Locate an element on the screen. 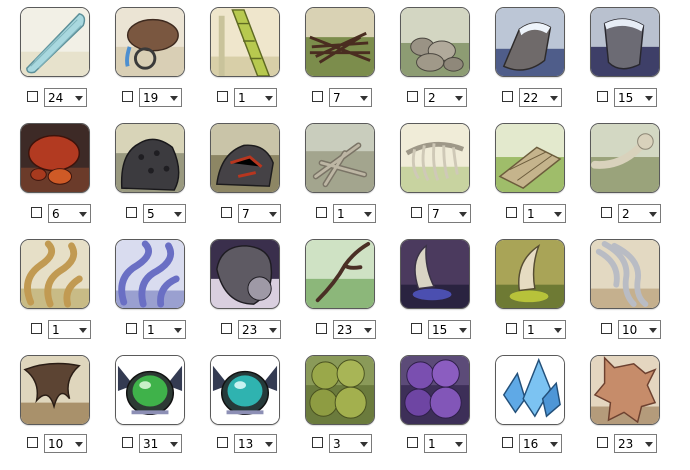 The width and height of the screenshot is (690, 470). shadow-horn-icon is located at coordinates (435, 274).